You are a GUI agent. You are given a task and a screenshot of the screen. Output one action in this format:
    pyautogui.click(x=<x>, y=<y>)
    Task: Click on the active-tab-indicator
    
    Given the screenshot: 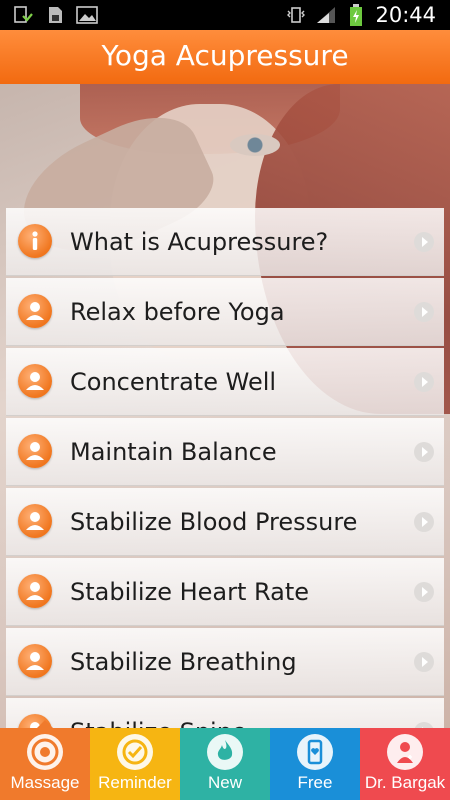 What is the action you would take?
    pyautogui.click(x=45, y=724)
    